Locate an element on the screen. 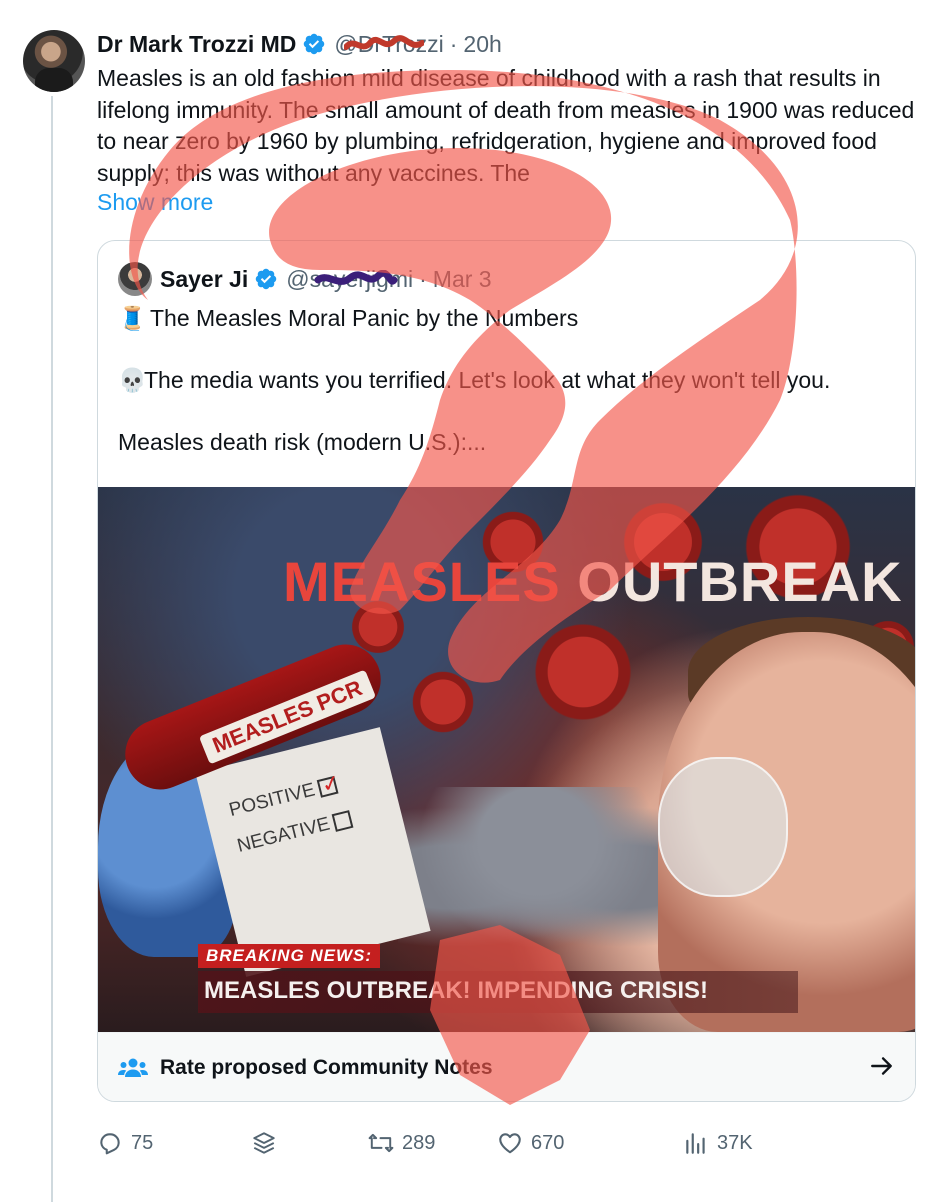 The width and height of the screenshot is (952, 1202). repost-button: 289 is located at coordinates (401, 1143).